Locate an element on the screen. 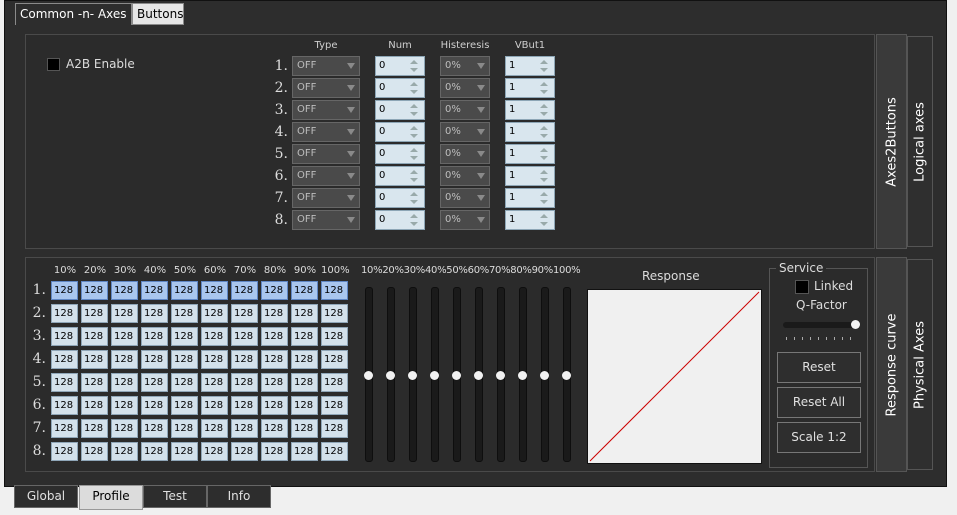  tab-common-axes: Common -n- Axes is located at coordinates (73, 14).